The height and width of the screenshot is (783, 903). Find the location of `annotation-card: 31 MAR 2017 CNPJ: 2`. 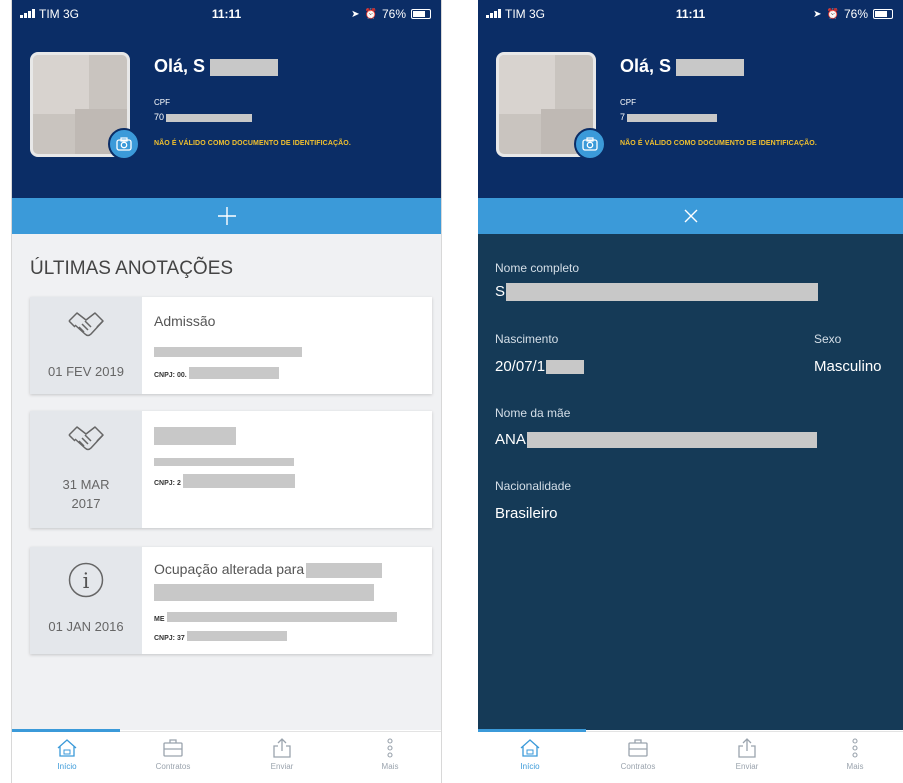

annotation-card: 31 MAR 2017 CNPJ: 2 is located at coordinates (231, 469).